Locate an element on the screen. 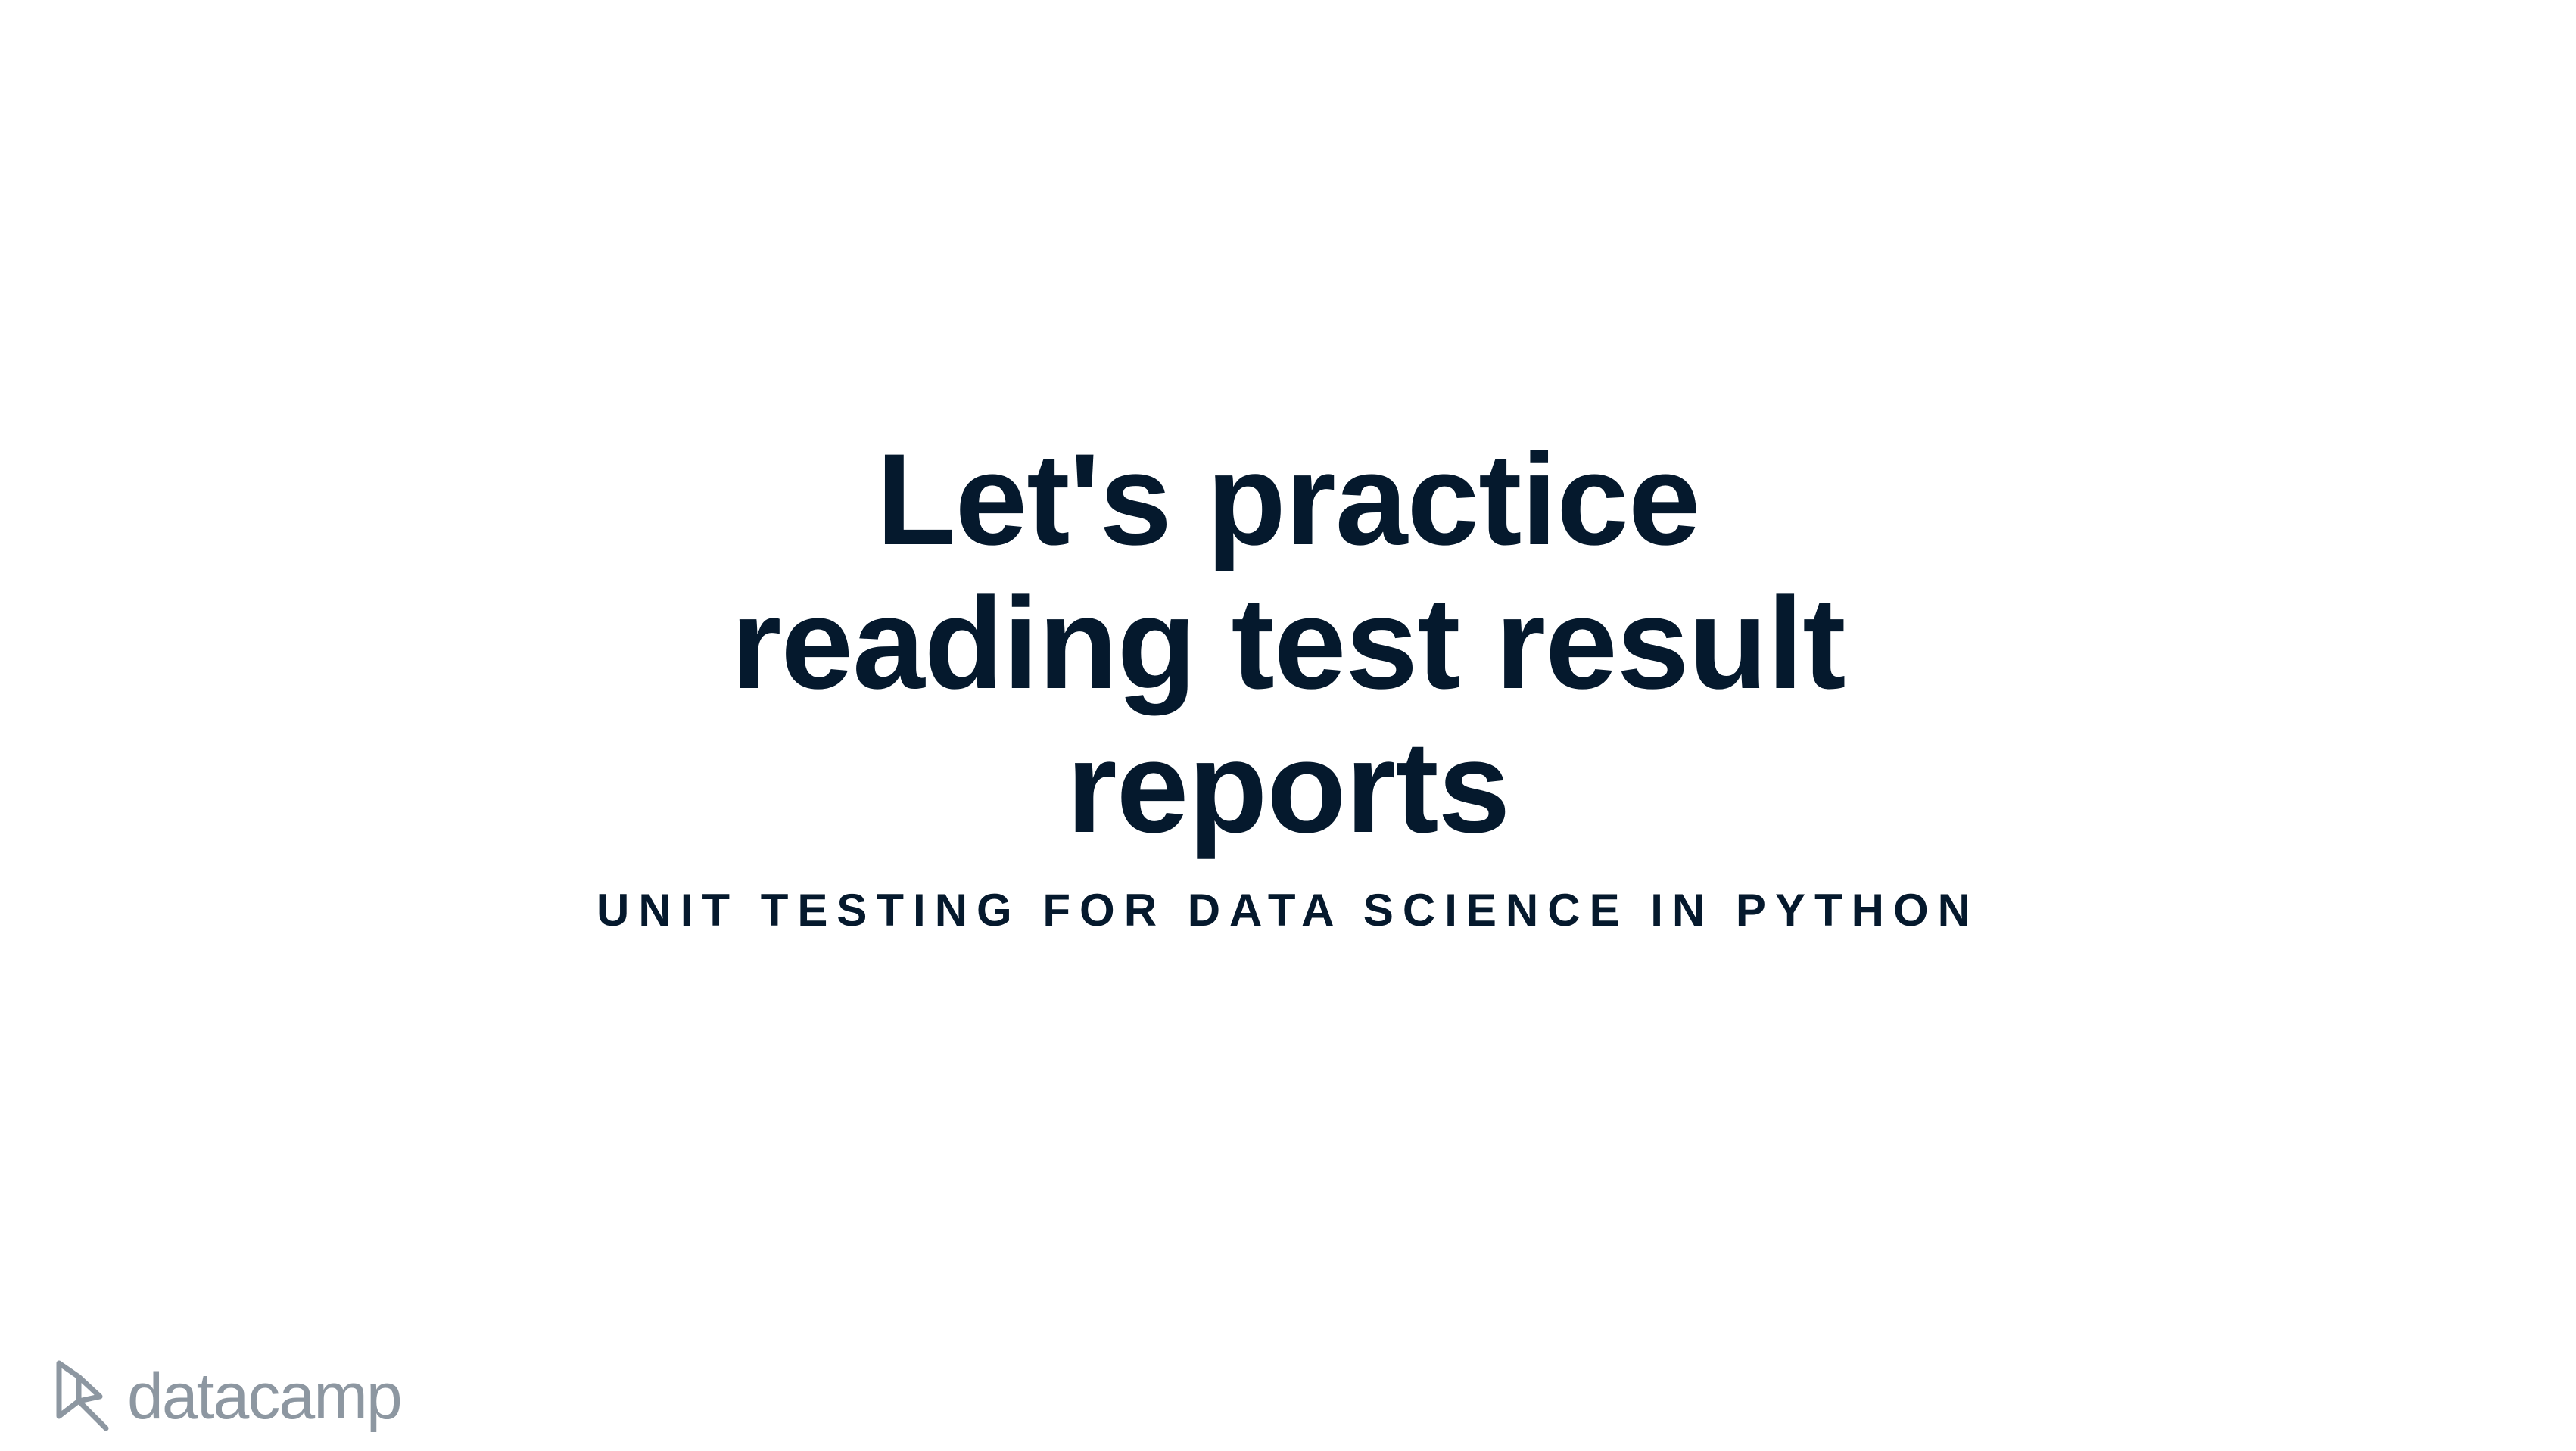  title-line-1: Let's practice is located at coordinates (1288, 500).